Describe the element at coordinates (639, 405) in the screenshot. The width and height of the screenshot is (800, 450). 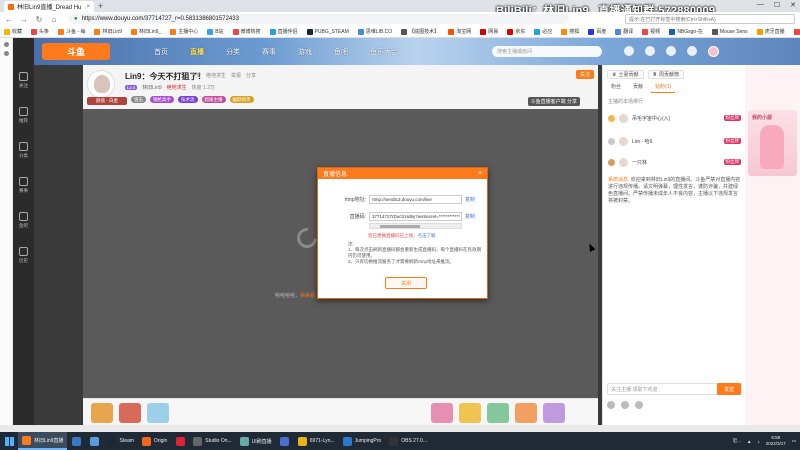
I see `settings-icon` at that location.